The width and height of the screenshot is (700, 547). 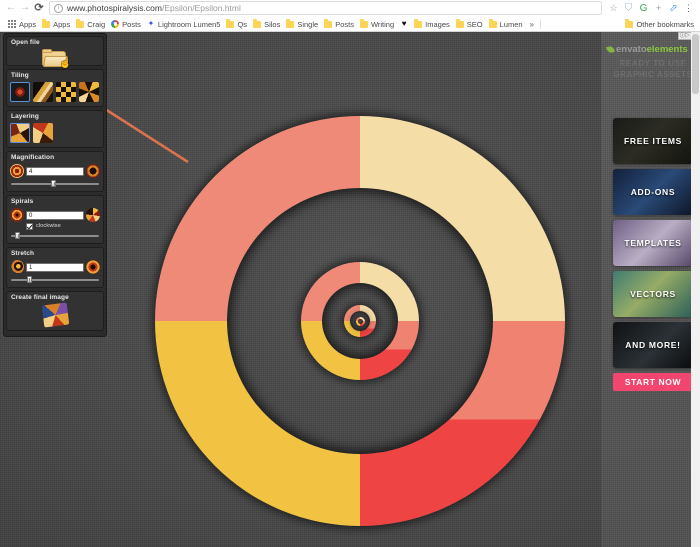 I want to click on bookmark-label: Single, so click(x=308, y=24).